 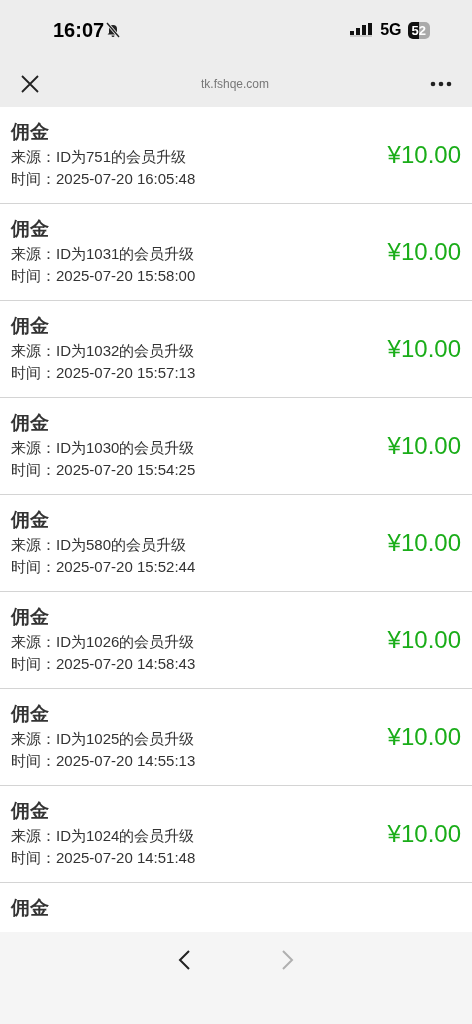 I want to click on signal-icon, so click(x=362, y=30).